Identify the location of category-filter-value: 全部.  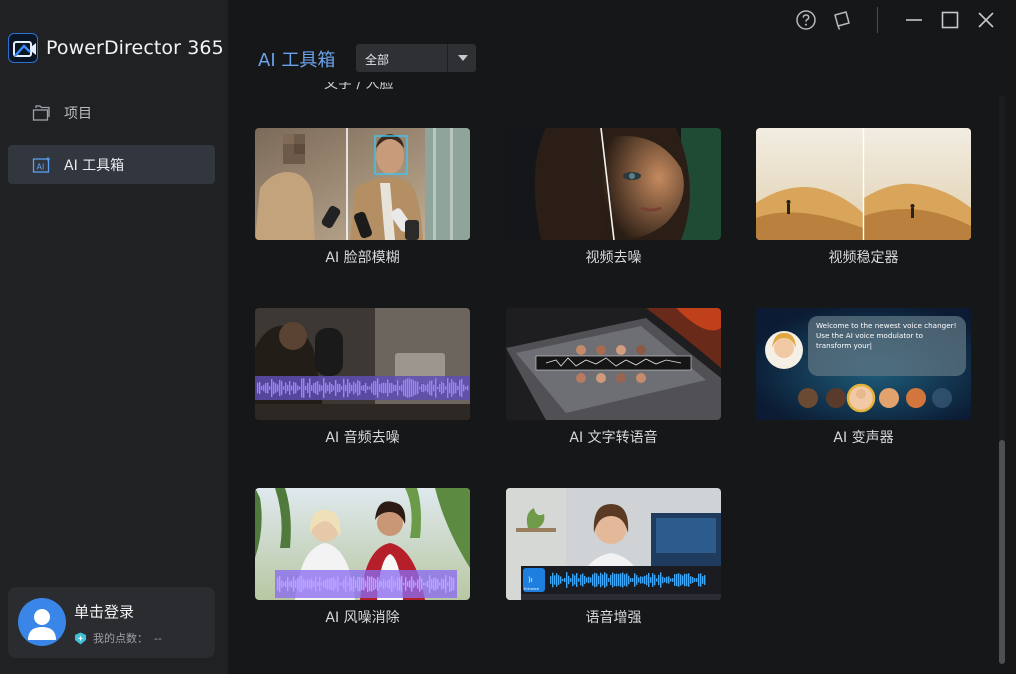
(377, 60).